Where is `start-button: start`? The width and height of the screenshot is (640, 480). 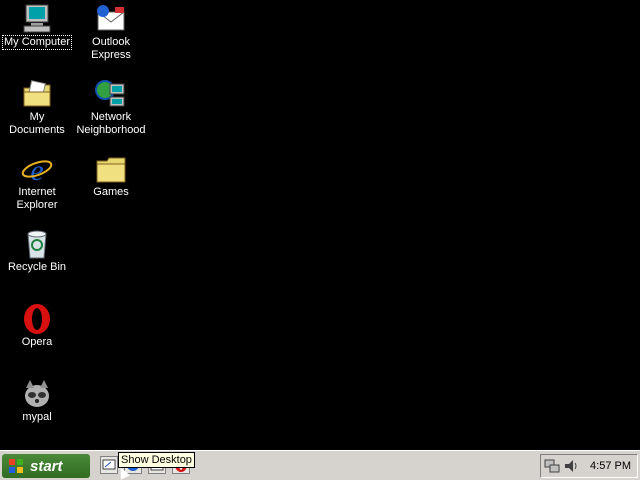 start-button: start is located at coordinates (46, 466).